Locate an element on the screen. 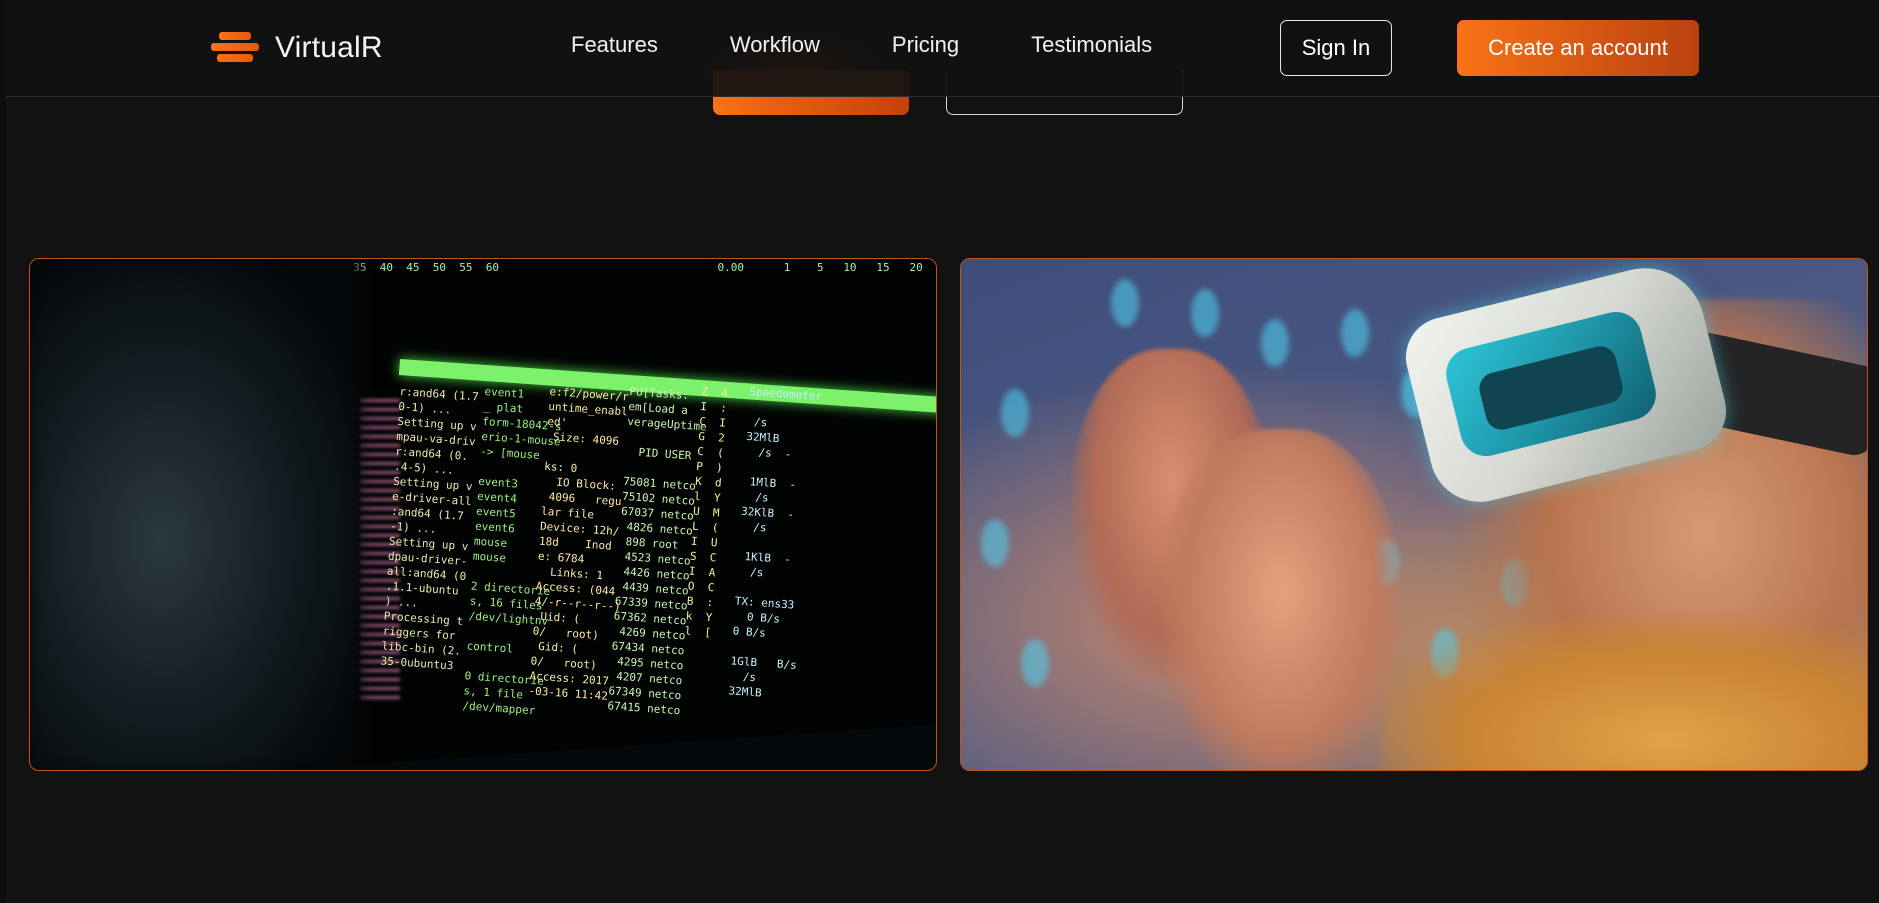 The height and width of the screenshot is (903, 1879). create-account-button: Create an account is located at coordinates (1578, 48).